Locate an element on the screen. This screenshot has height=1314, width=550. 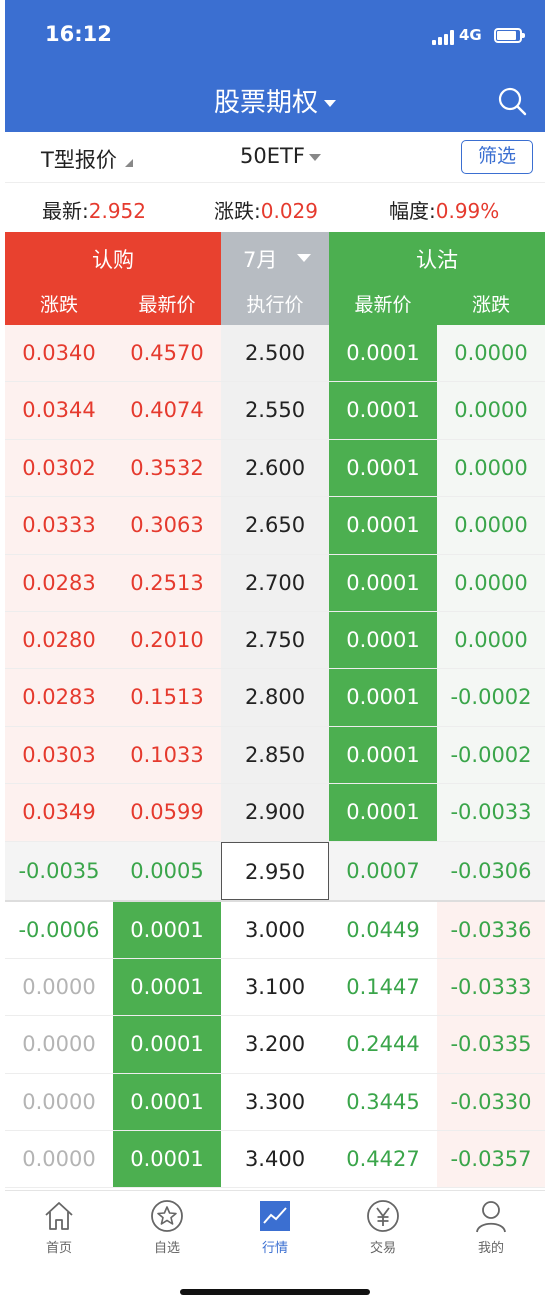
call-change-cell: 0.0344 is located at coordinates (59, 410).